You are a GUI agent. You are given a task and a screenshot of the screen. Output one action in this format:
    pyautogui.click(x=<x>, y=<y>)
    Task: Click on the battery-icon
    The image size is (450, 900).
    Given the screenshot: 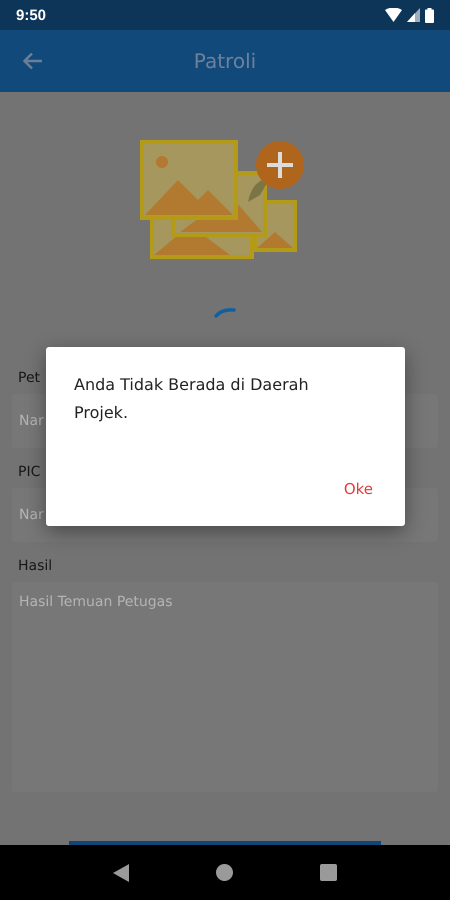 What is the action you would take?
    pyautogui.click(x=429, y=15)
    